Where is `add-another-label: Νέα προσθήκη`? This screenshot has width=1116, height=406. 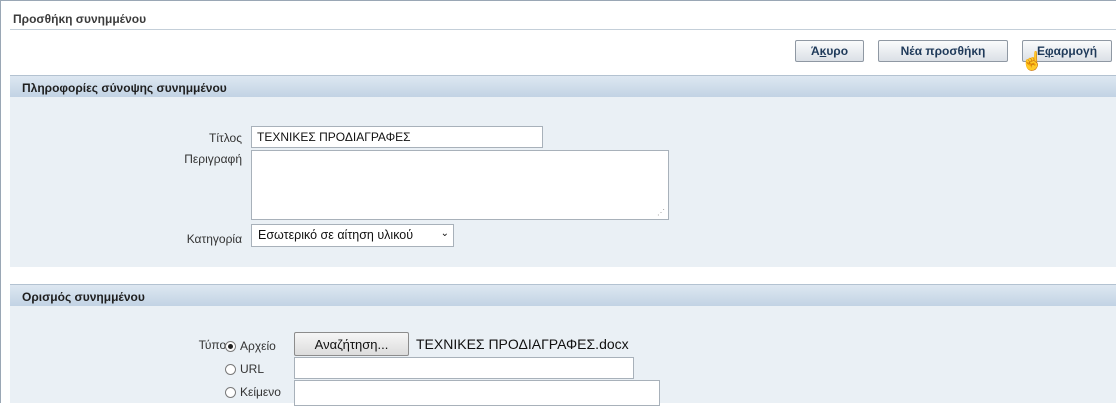
add-another-label: Νέα προσθήκη is located at coordinates (943, 51).